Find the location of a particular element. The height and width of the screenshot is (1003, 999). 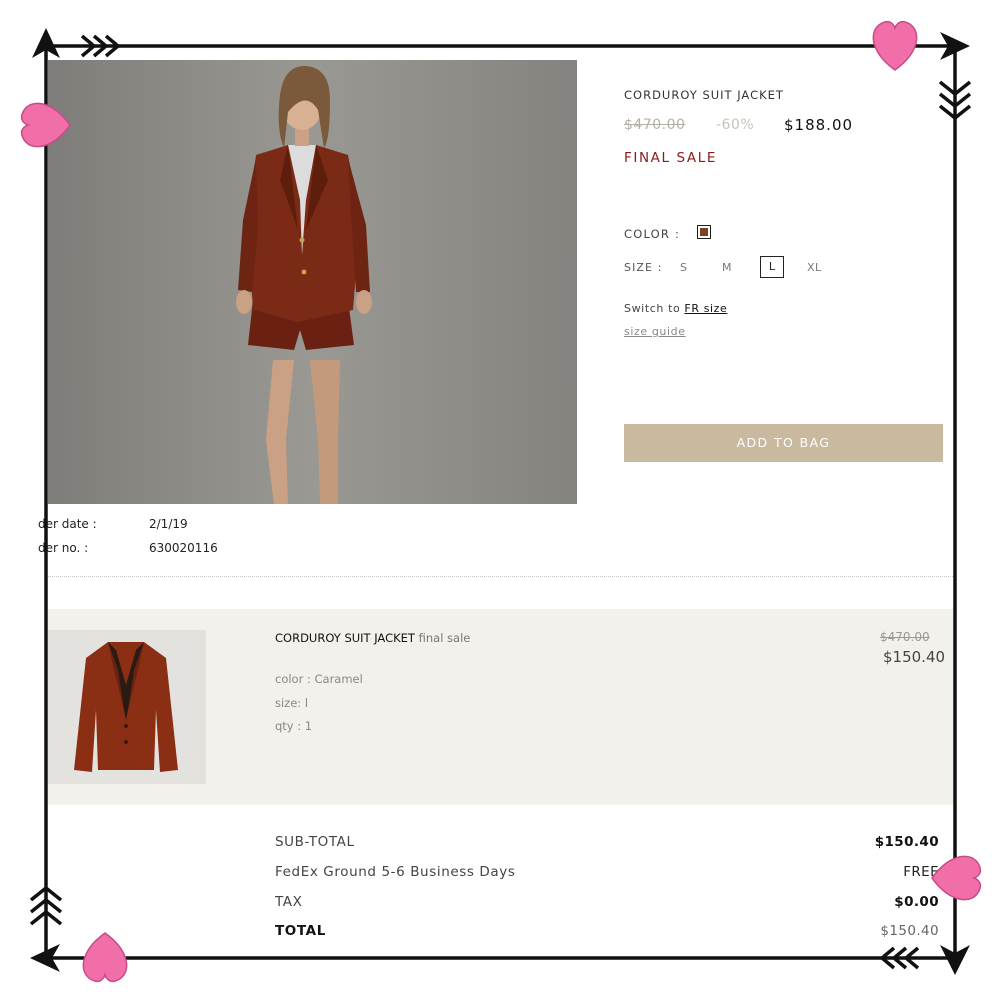

line-item-qty: qty : 1 is located at coordinates (294, 726).